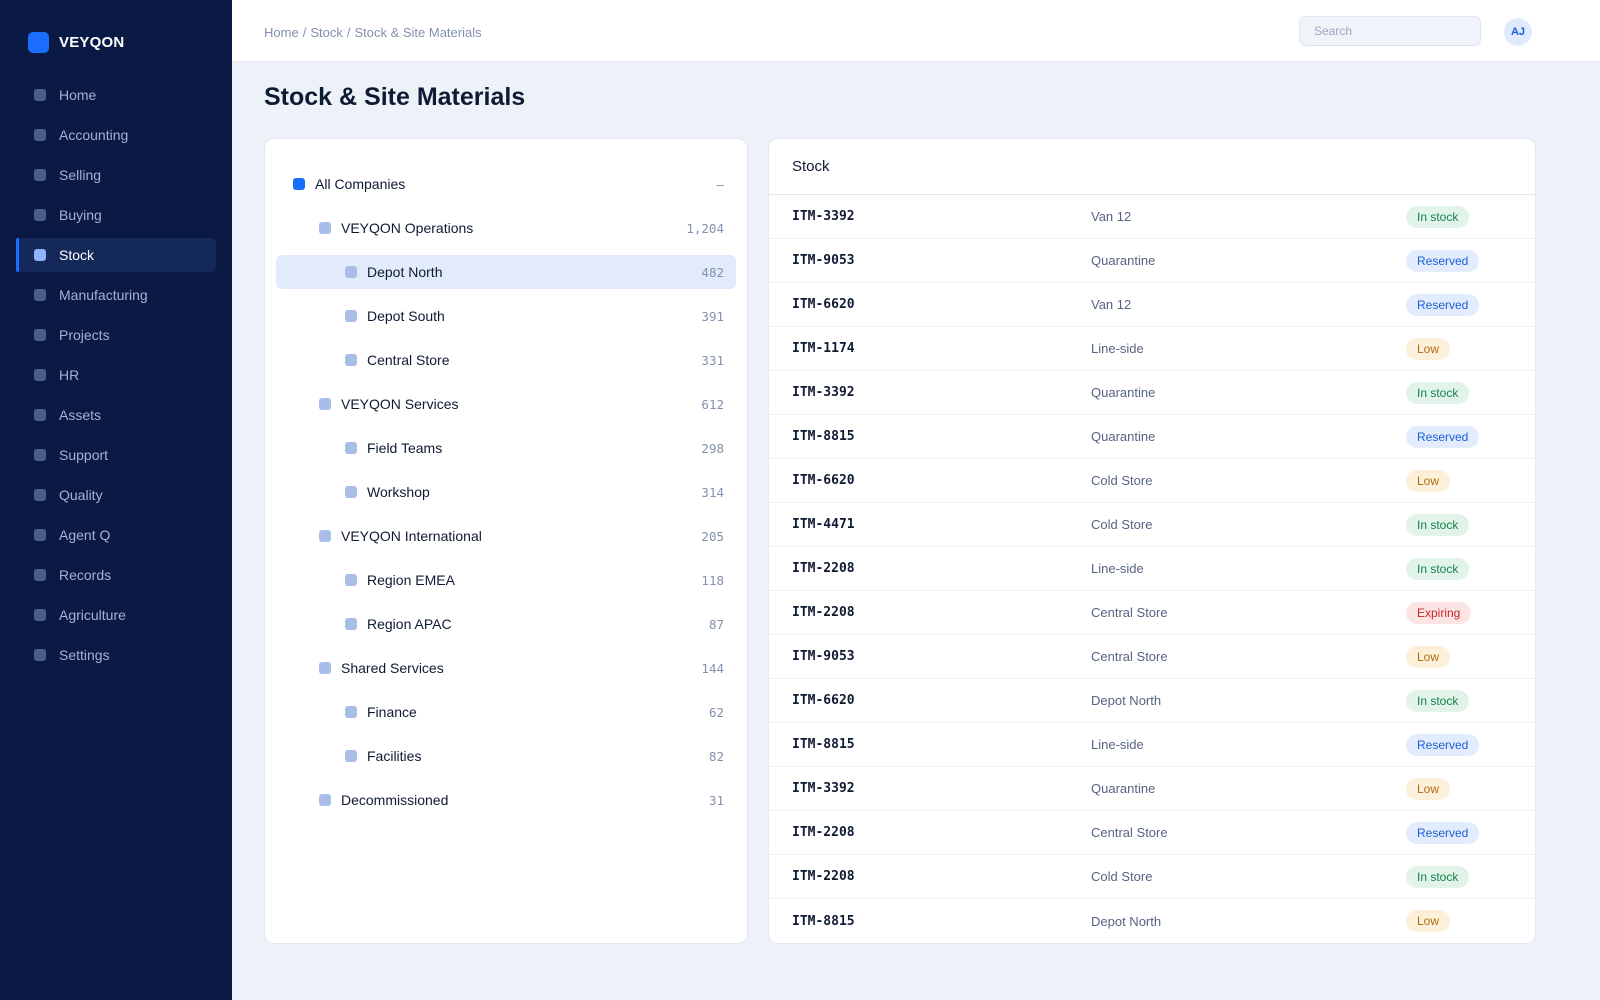 The image size is (1600, 1000). I want to click on tree-node-region-emea: Region EMEA 118, so click(506, 580).